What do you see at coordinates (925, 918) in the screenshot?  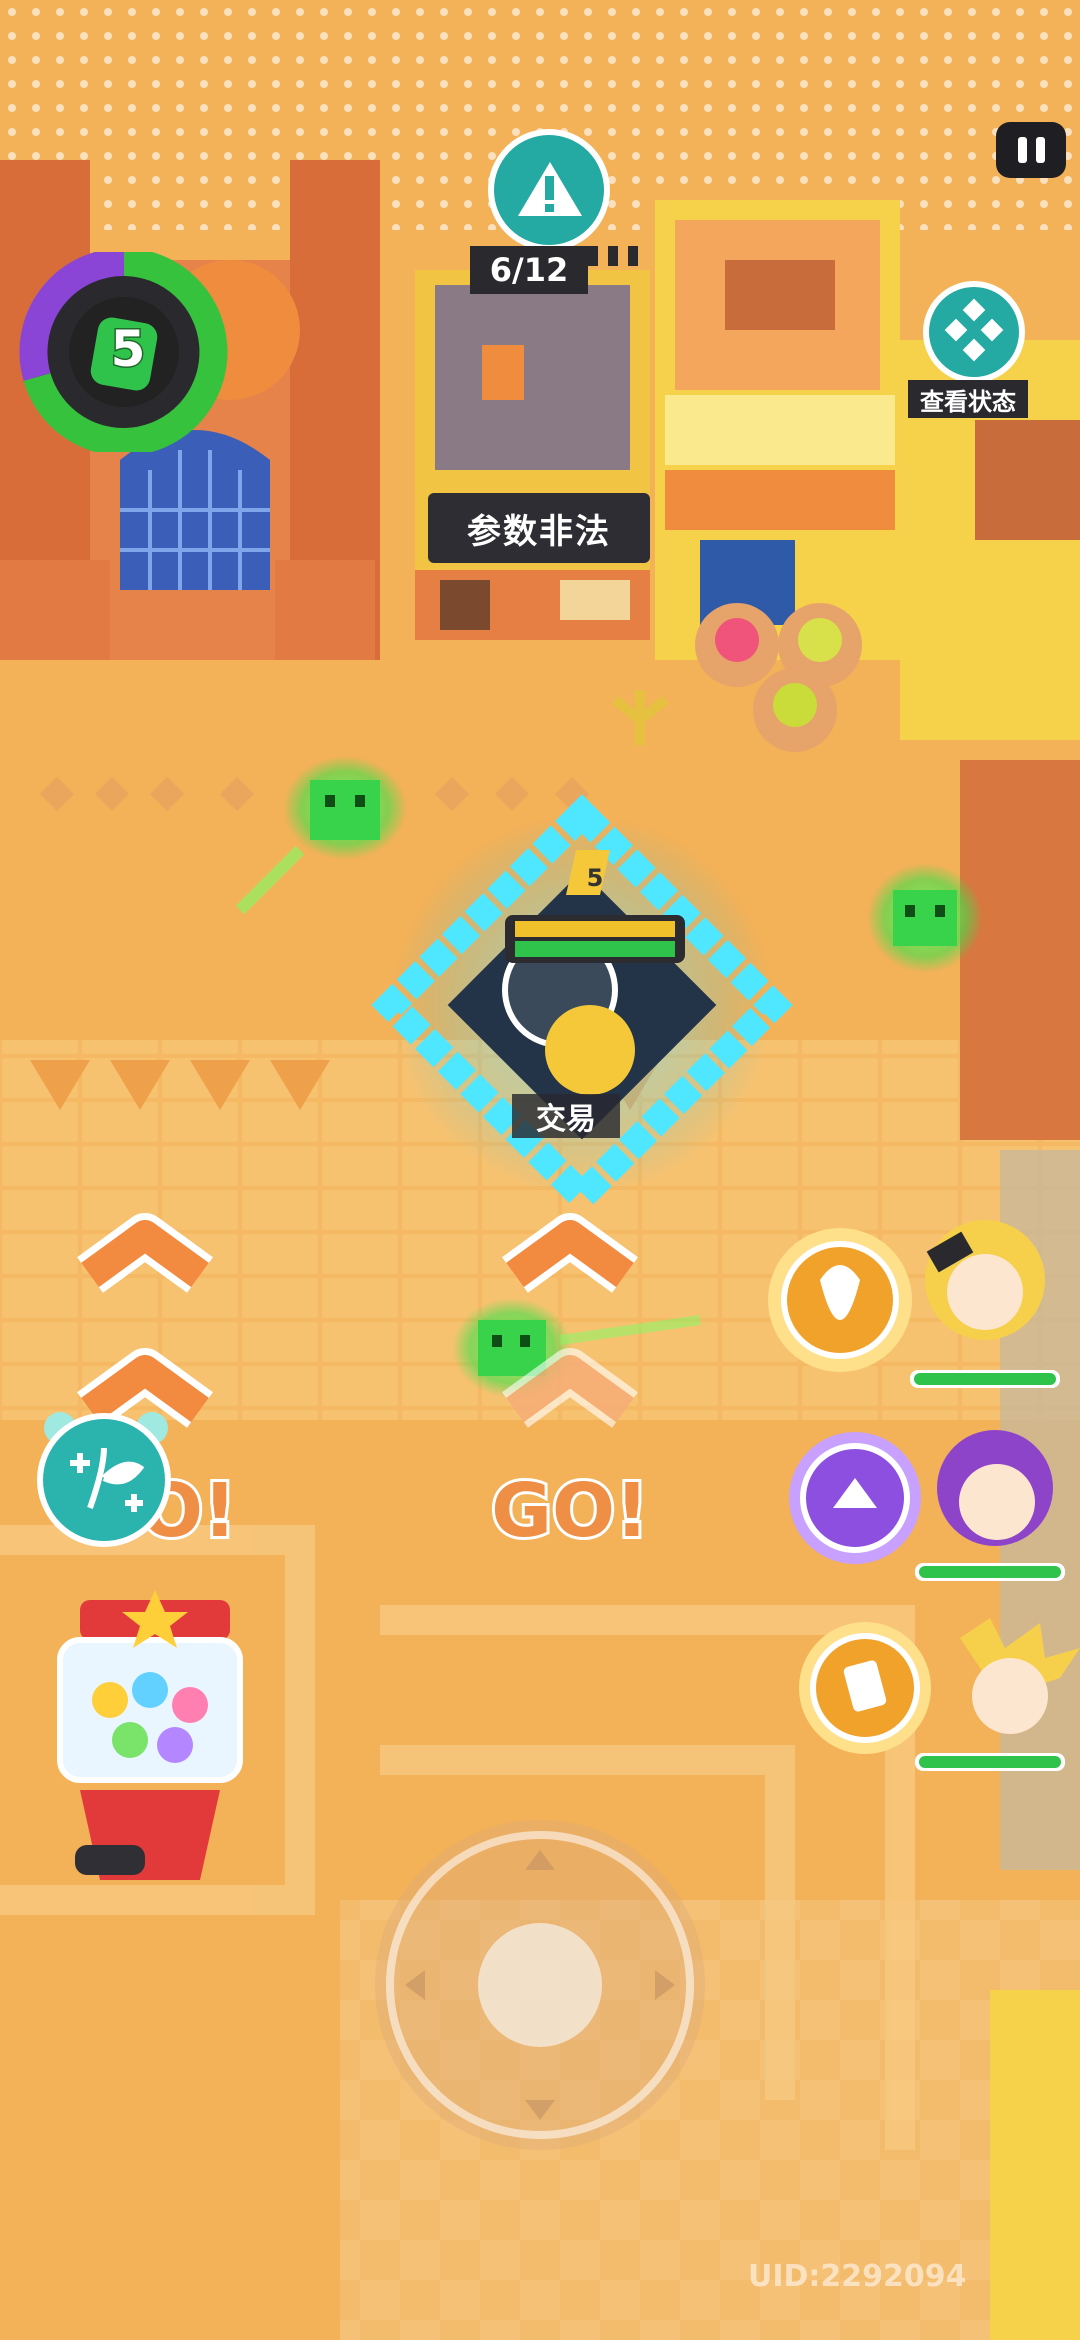 I see `green-ghost-enemy` at bounding box center [925, 918].